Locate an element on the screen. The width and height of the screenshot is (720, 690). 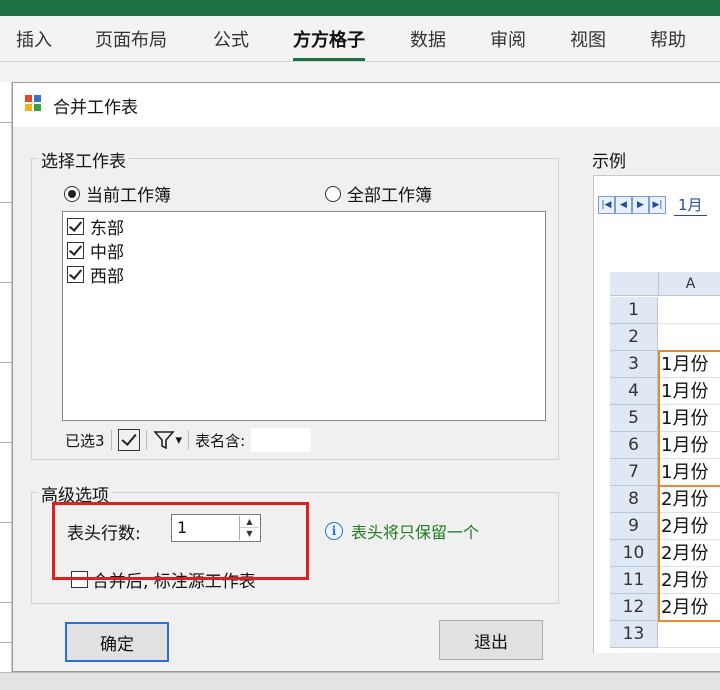
row-header: 5 is located at coordinates (634, 418).